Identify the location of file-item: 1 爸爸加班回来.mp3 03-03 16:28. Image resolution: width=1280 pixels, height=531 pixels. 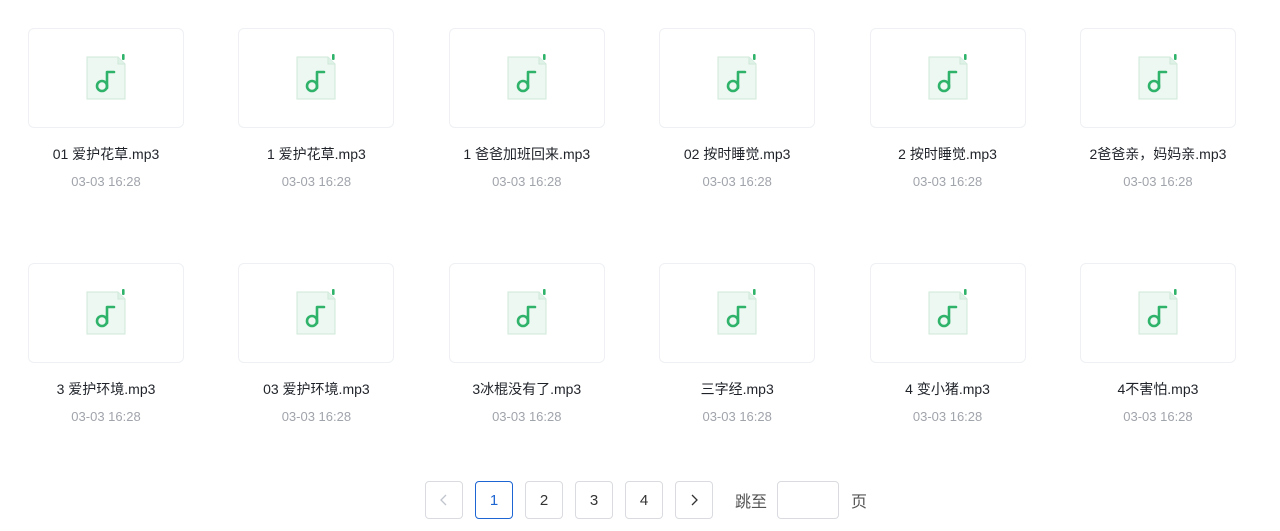
(526, 145).